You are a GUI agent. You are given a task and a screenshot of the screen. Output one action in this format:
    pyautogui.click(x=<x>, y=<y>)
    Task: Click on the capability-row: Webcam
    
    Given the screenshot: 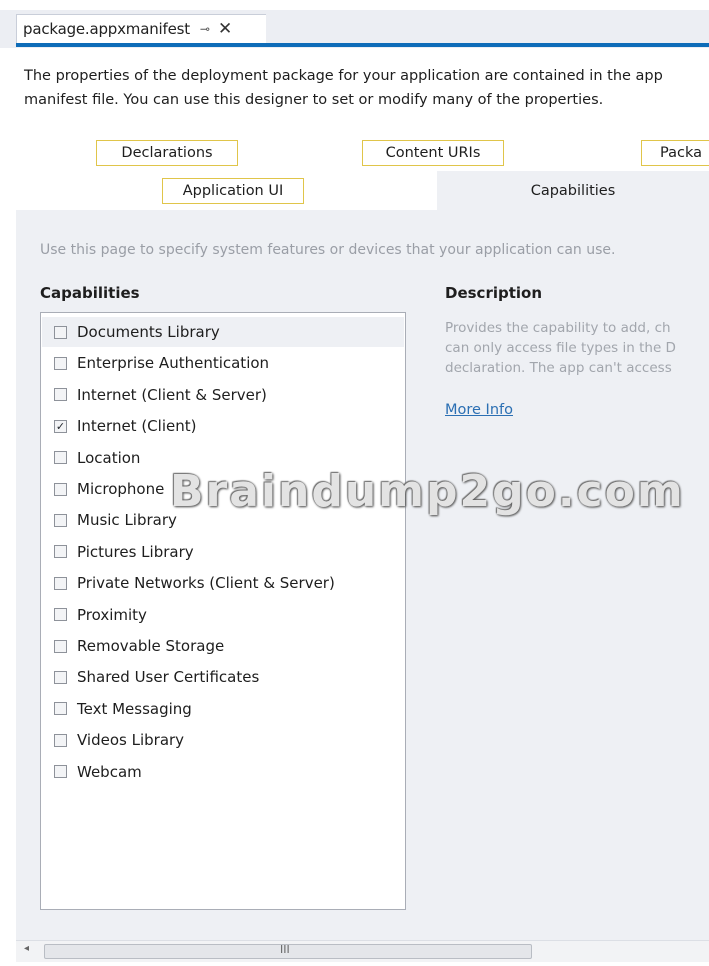 What is the action you would take?
    pyautogui.click(x=223, y=772)
    